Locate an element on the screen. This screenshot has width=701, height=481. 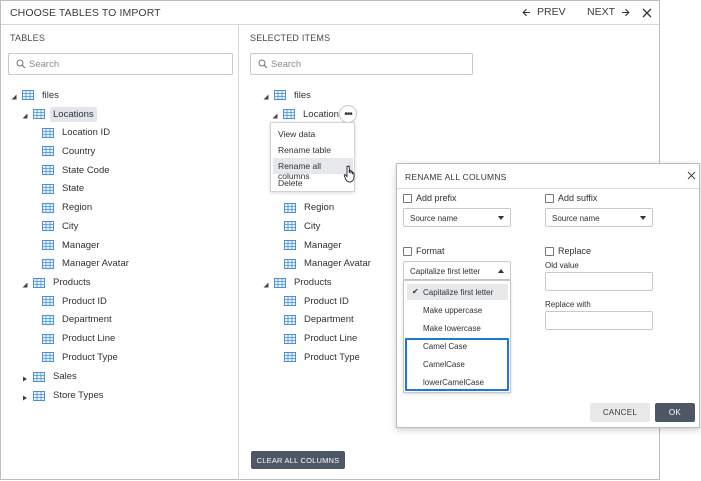
next-button: NEXT is located at coordinates (608, 12).